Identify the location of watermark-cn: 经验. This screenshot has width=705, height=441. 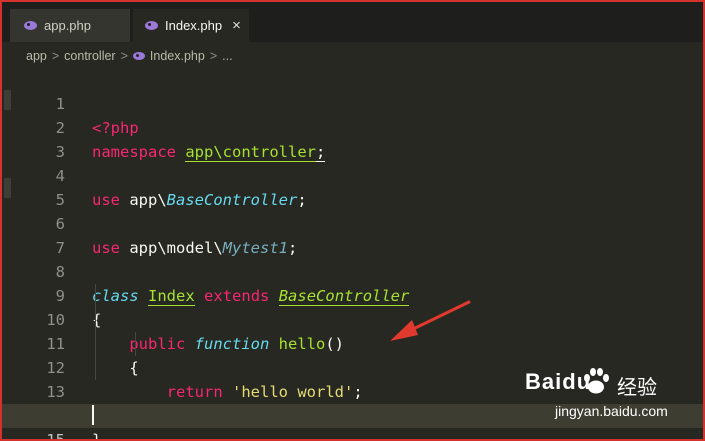
(637, 388).